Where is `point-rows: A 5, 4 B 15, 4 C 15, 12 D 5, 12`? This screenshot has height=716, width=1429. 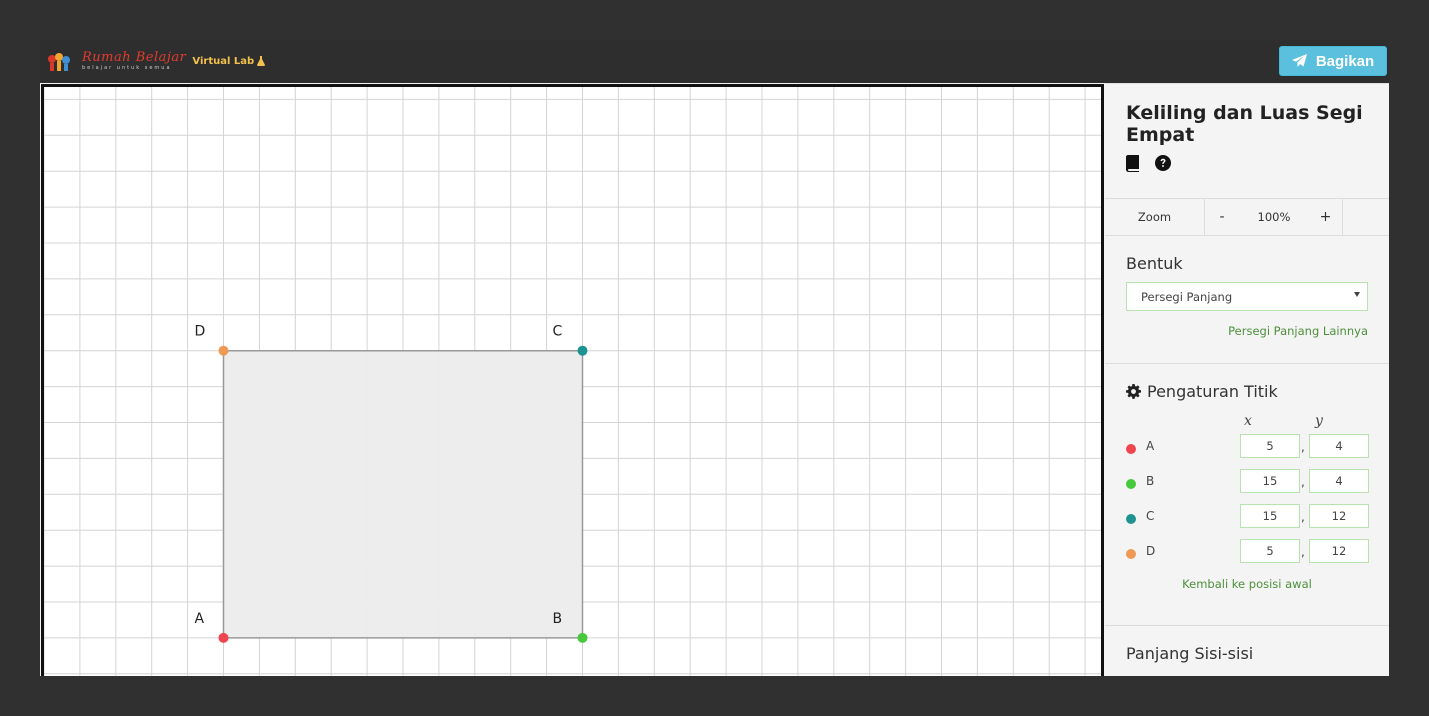
point-rows: A 5, 4 B 15, 4 C 15, 12 D 5, 12 is located at coordinates (1247, 504).